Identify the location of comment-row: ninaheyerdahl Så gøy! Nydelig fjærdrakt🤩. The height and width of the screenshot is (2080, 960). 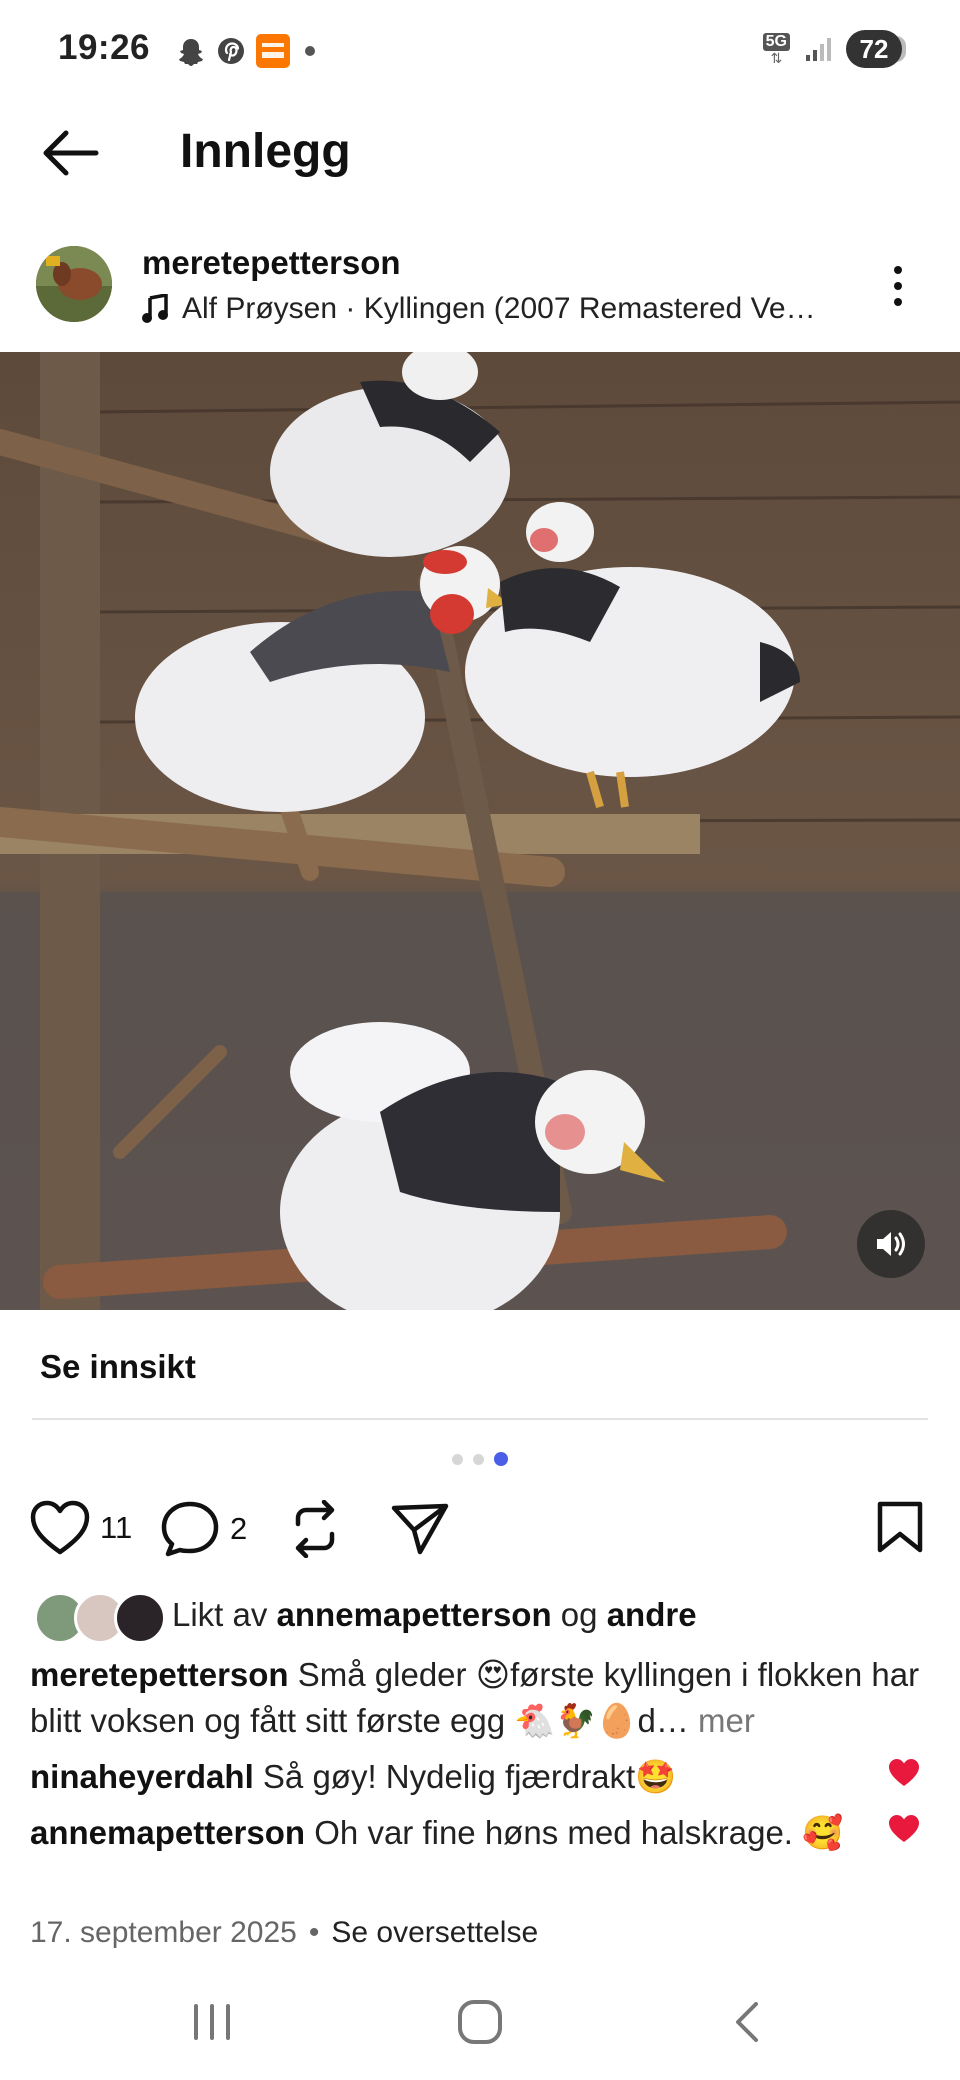
(450, 1777).